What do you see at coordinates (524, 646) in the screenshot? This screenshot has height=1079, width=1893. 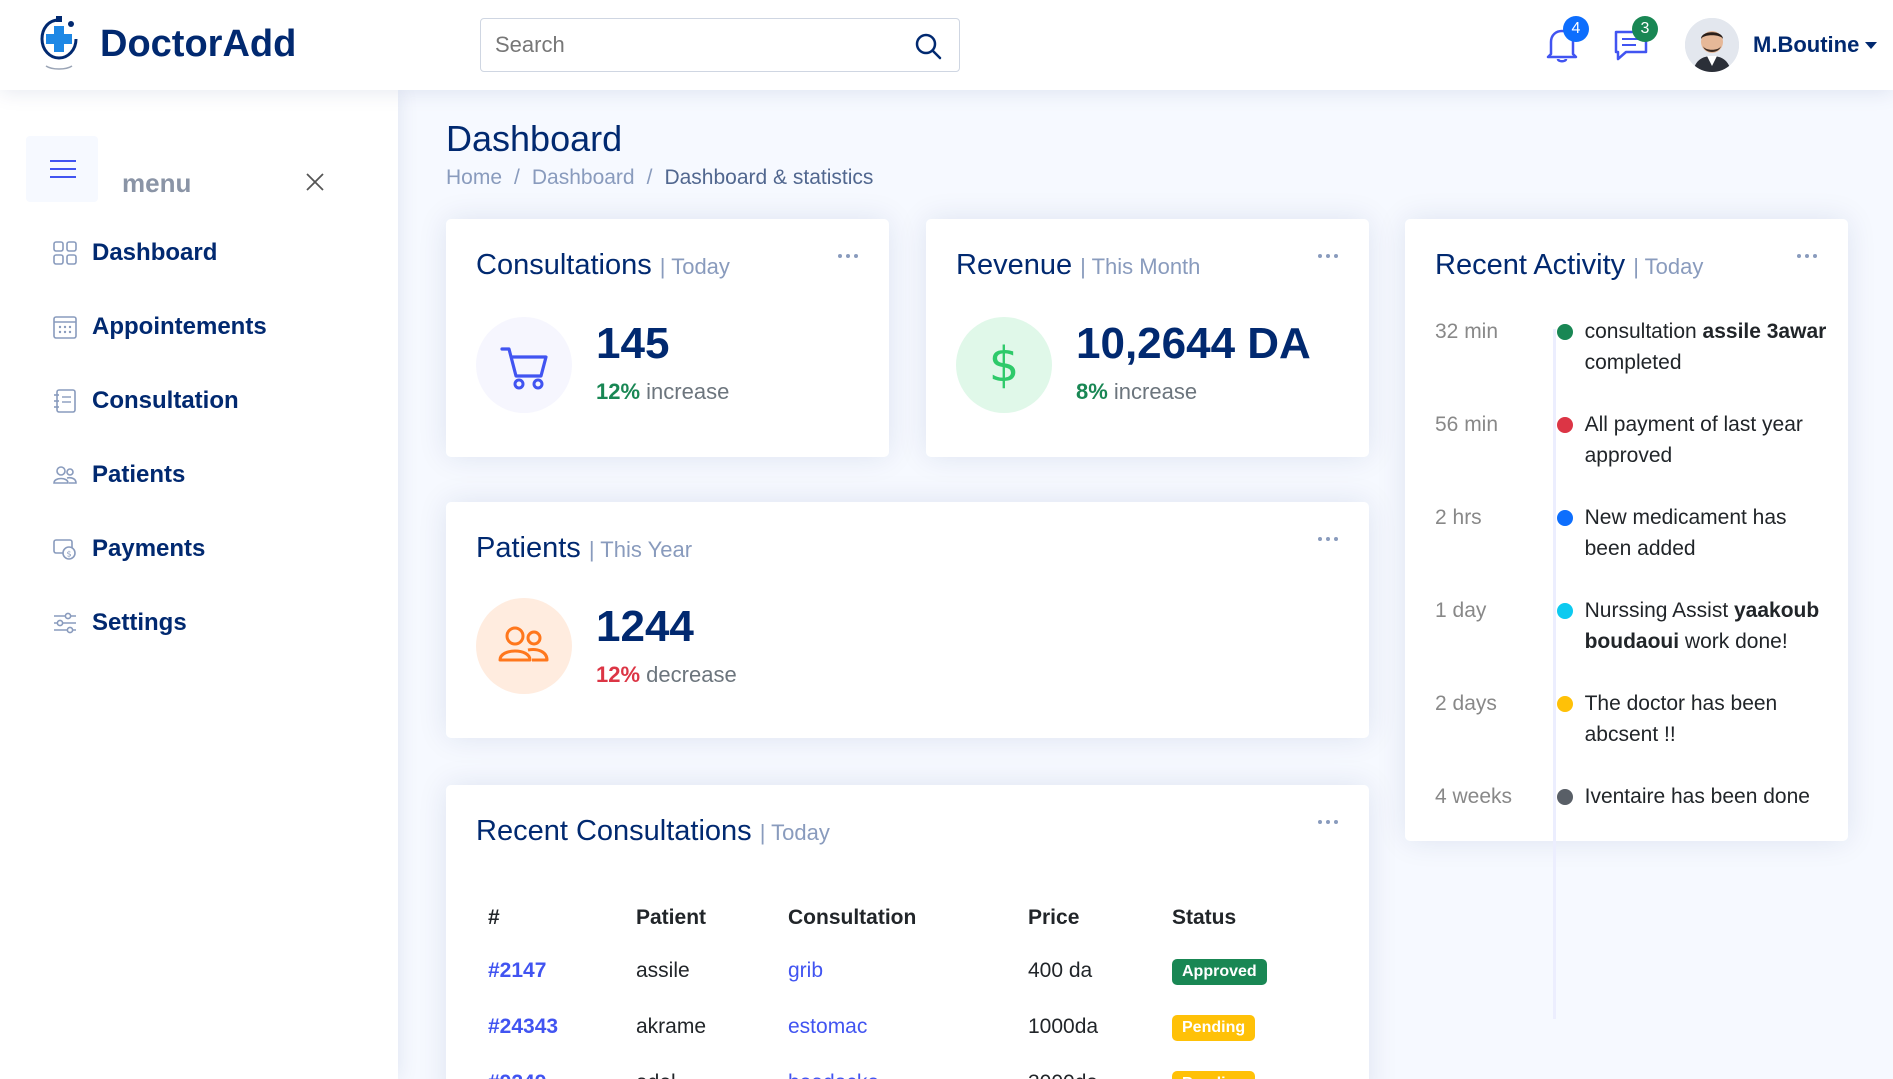 I see `people-icon-circle` at bounding box center [524, 646].